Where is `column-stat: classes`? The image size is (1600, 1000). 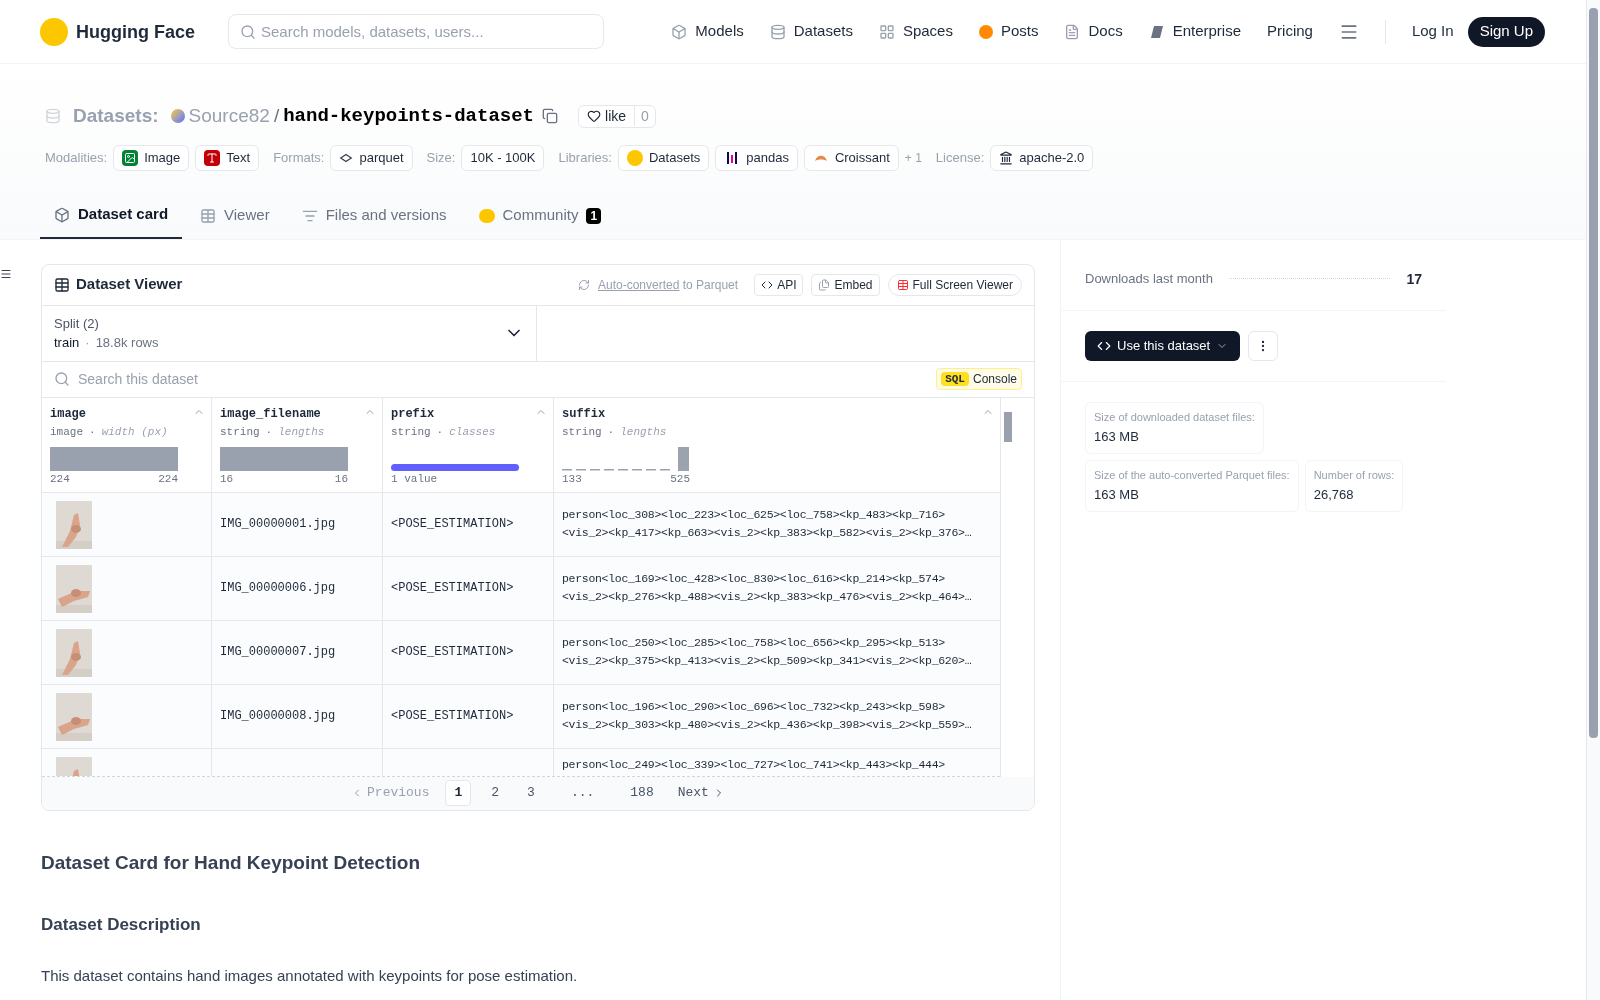
column-stat: classes is located at coordinates (472, 432).